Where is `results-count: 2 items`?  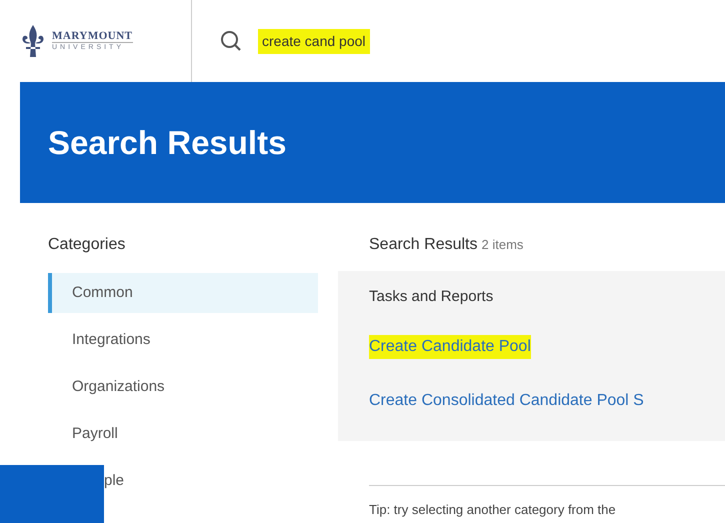
results-count: 2 items is located at coordinates (503, 244).